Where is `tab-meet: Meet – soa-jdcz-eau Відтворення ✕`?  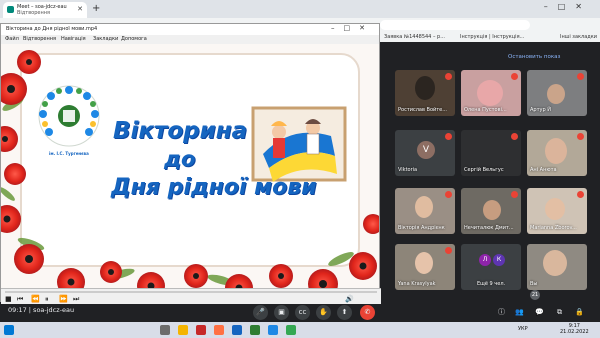 tab-meet: Meet – soa-jdcz-eau Відтворення ✕ is located at coordinates (45, 10).